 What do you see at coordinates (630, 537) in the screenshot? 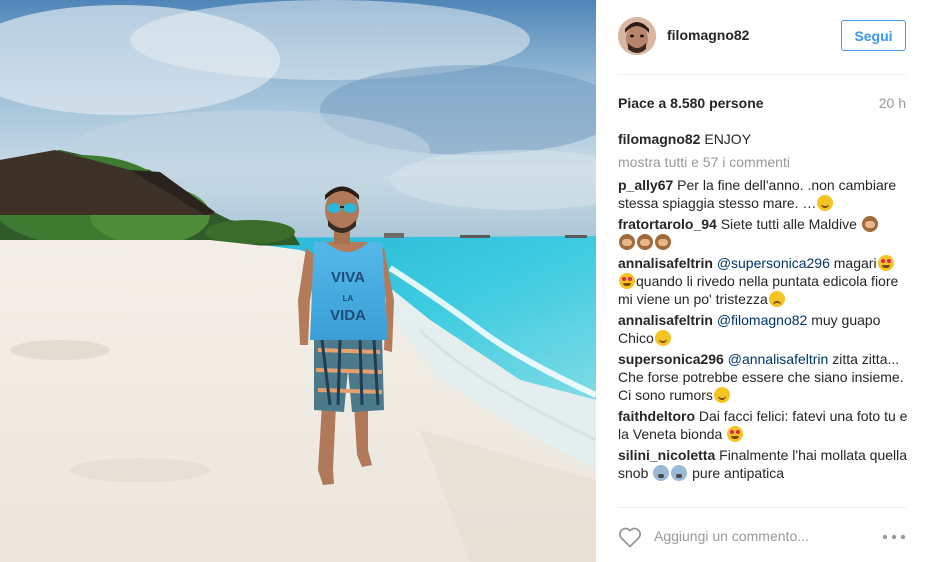
I see `heart-icon` at bounding box center [630, 537].